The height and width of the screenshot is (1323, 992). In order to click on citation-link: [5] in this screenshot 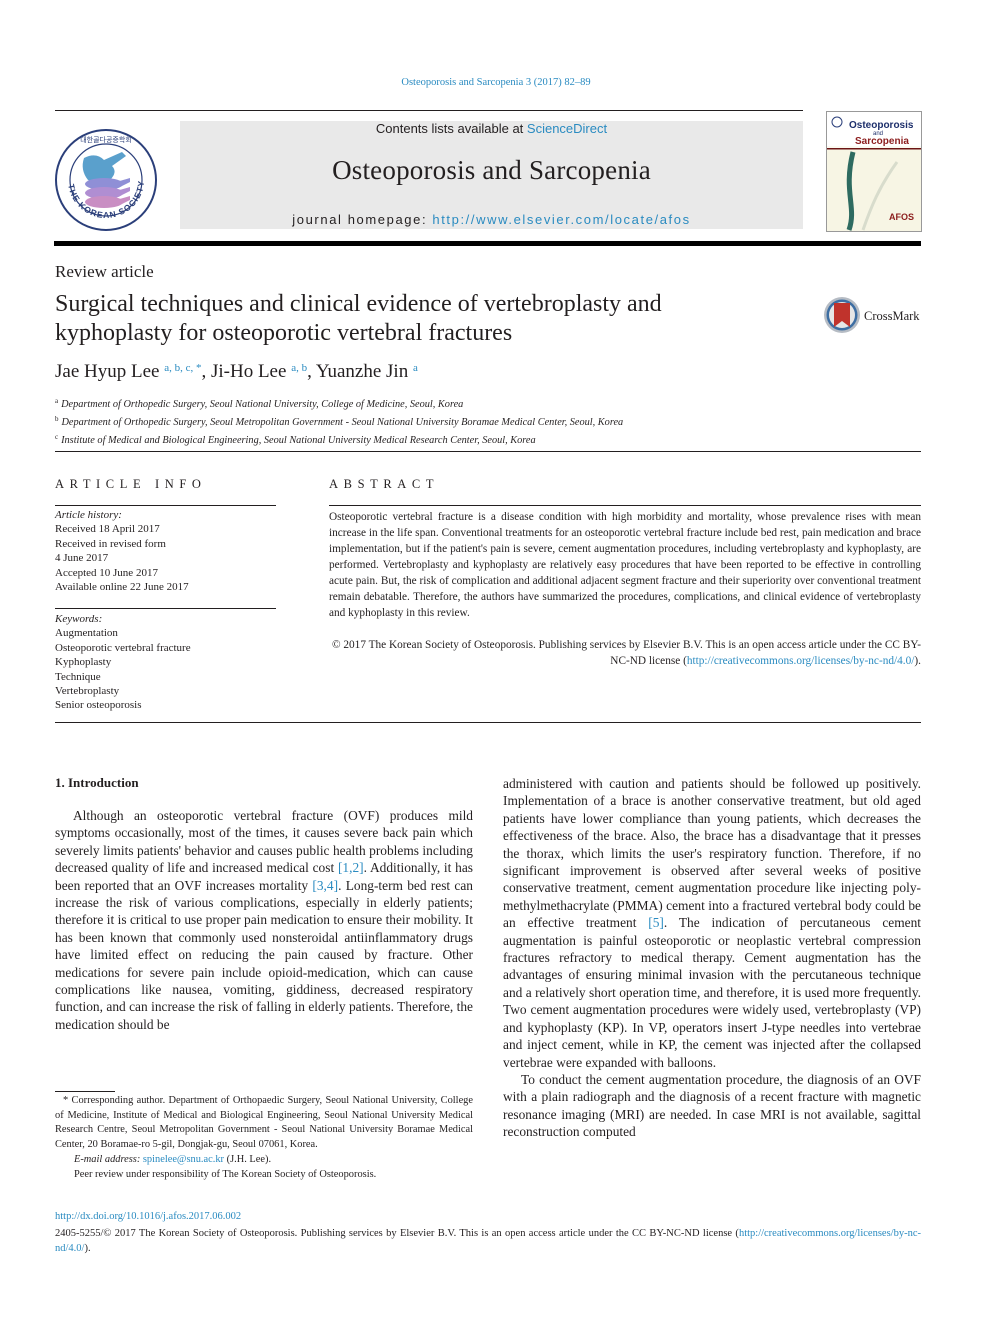, I will do `click(656, 922)`.